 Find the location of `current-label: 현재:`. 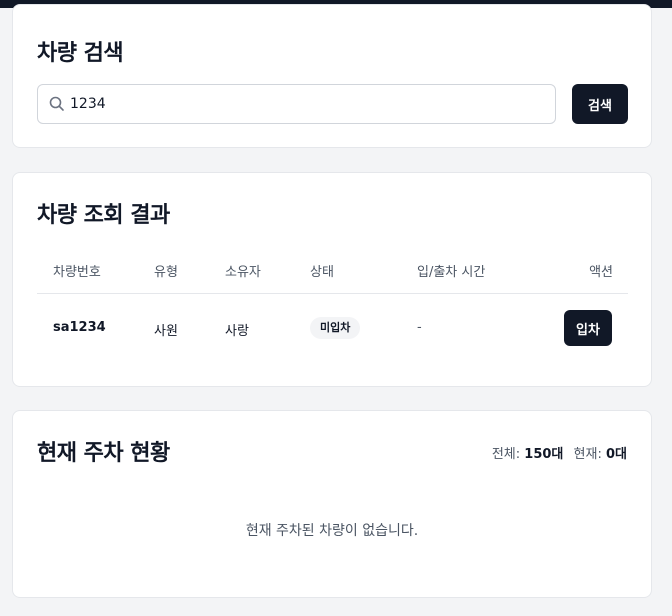

current-label: 현재: is located at coordinates (587, 454).